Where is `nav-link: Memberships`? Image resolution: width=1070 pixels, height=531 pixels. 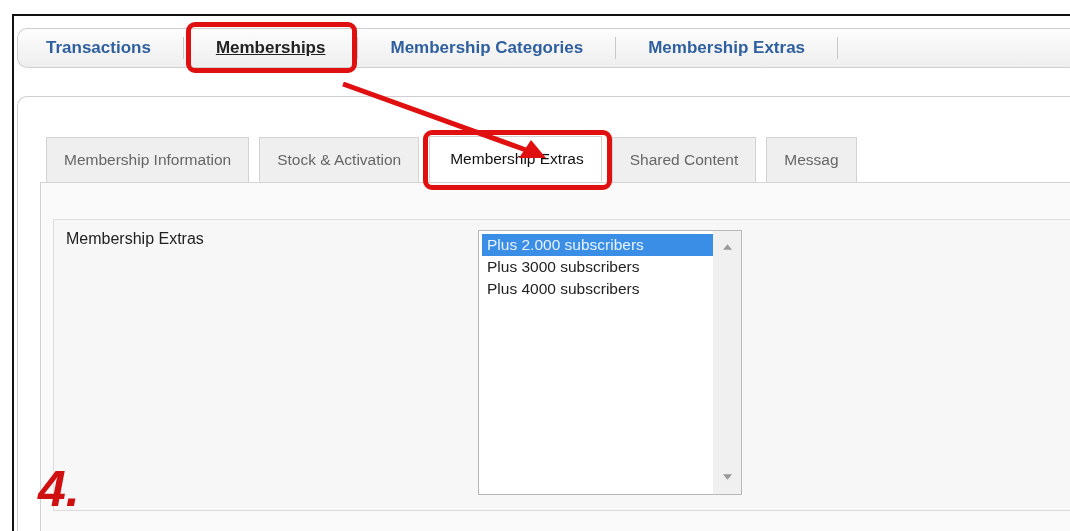 nav-link: Memberships is located at coordinates (270, 47).